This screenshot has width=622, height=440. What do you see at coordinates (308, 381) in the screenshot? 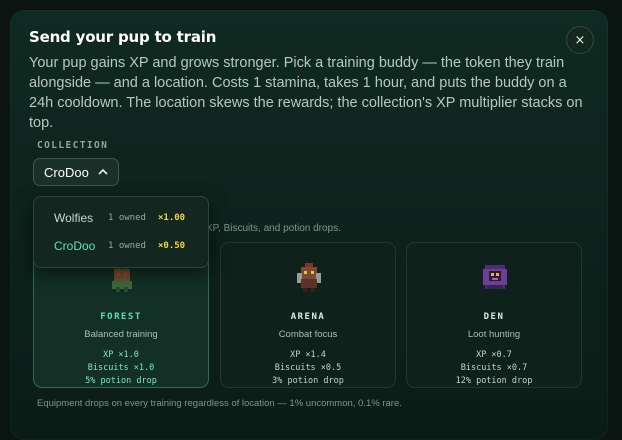
I see `stat-potion: 3% potion drop` at bounding box center [308, 381].